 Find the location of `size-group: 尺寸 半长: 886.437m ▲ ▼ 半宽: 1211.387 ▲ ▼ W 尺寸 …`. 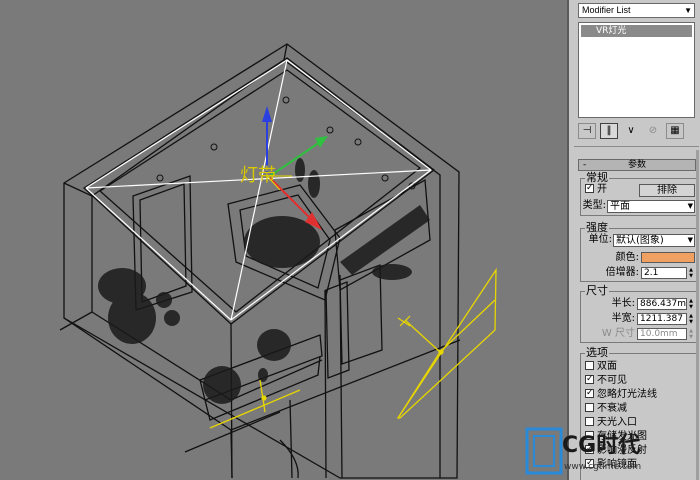

size-group: 尺寸 半长: 886.437m ▲ ▼ 半宽: 1211.387 ▲ ▼ W 尺寸 … is located at coordinates (639, 313).